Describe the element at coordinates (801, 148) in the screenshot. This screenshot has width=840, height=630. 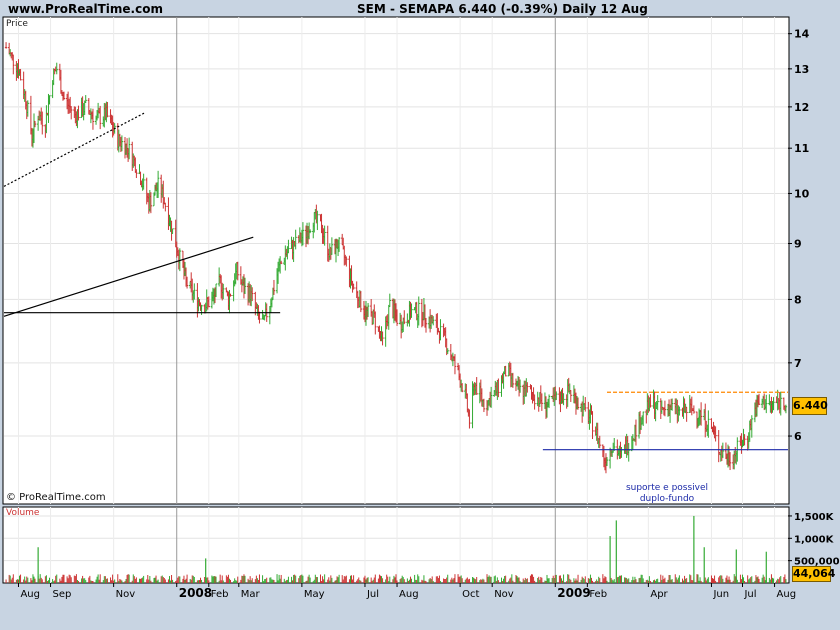
I see `price-tick-label: 11` at that location.